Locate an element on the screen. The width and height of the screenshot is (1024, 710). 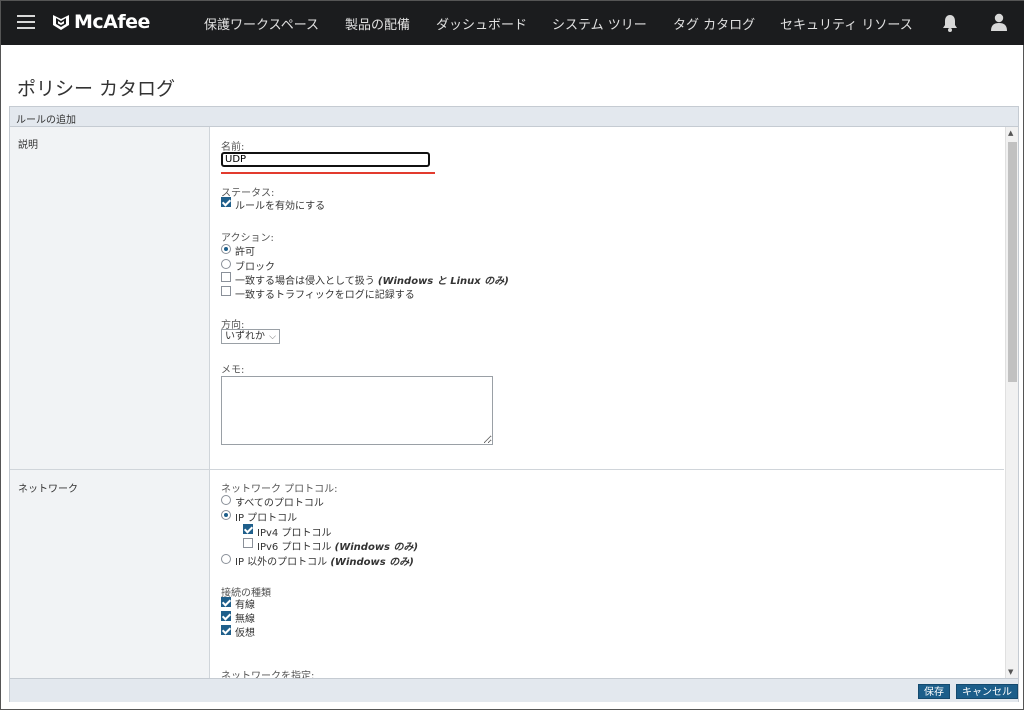
highlight-underline is located at coordinates (328, 173).